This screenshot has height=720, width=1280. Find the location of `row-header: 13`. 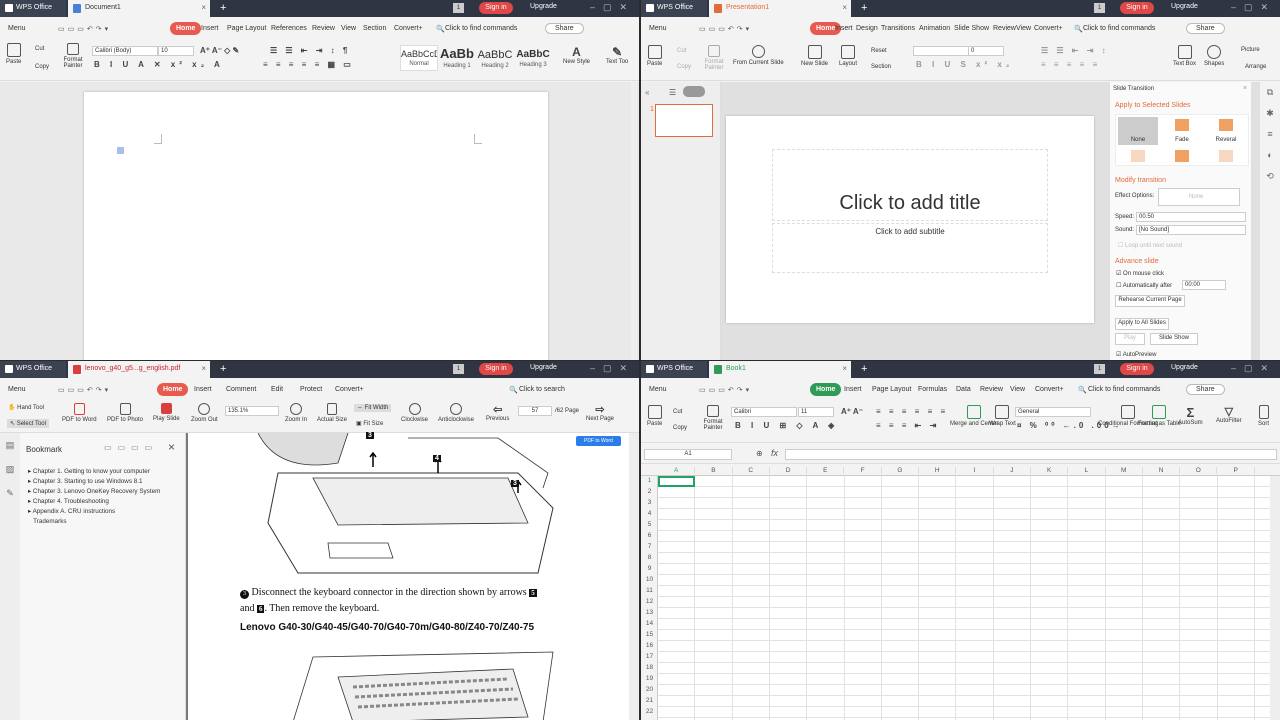

row-header: 13 is located at coordinates (649, 612).